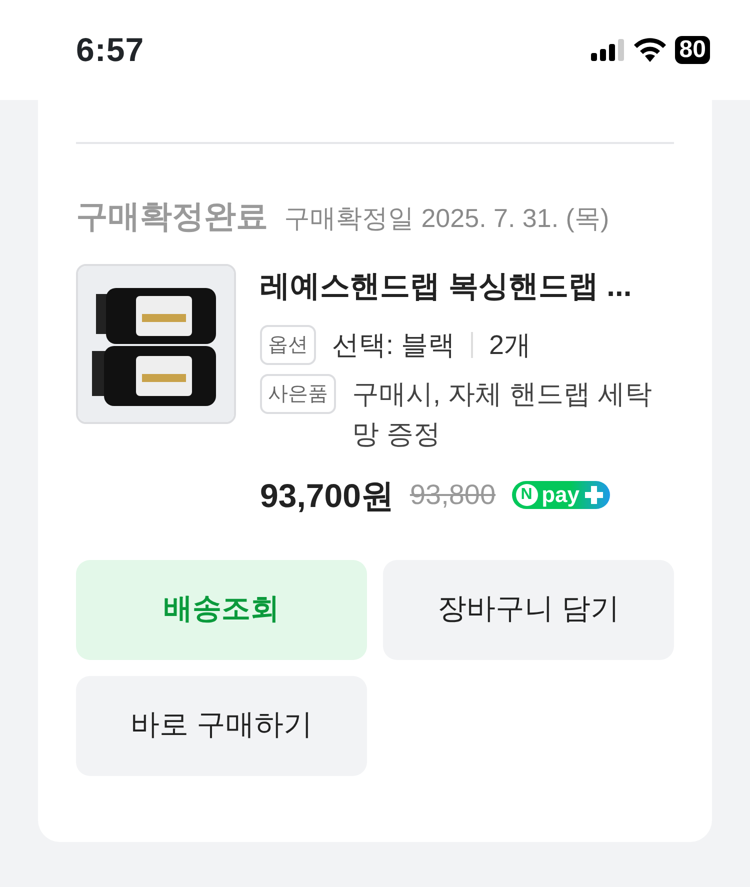  I want to click on gift-value: 구매시, 자체 핸드랩 세탁망 증정, so click(503, 414).